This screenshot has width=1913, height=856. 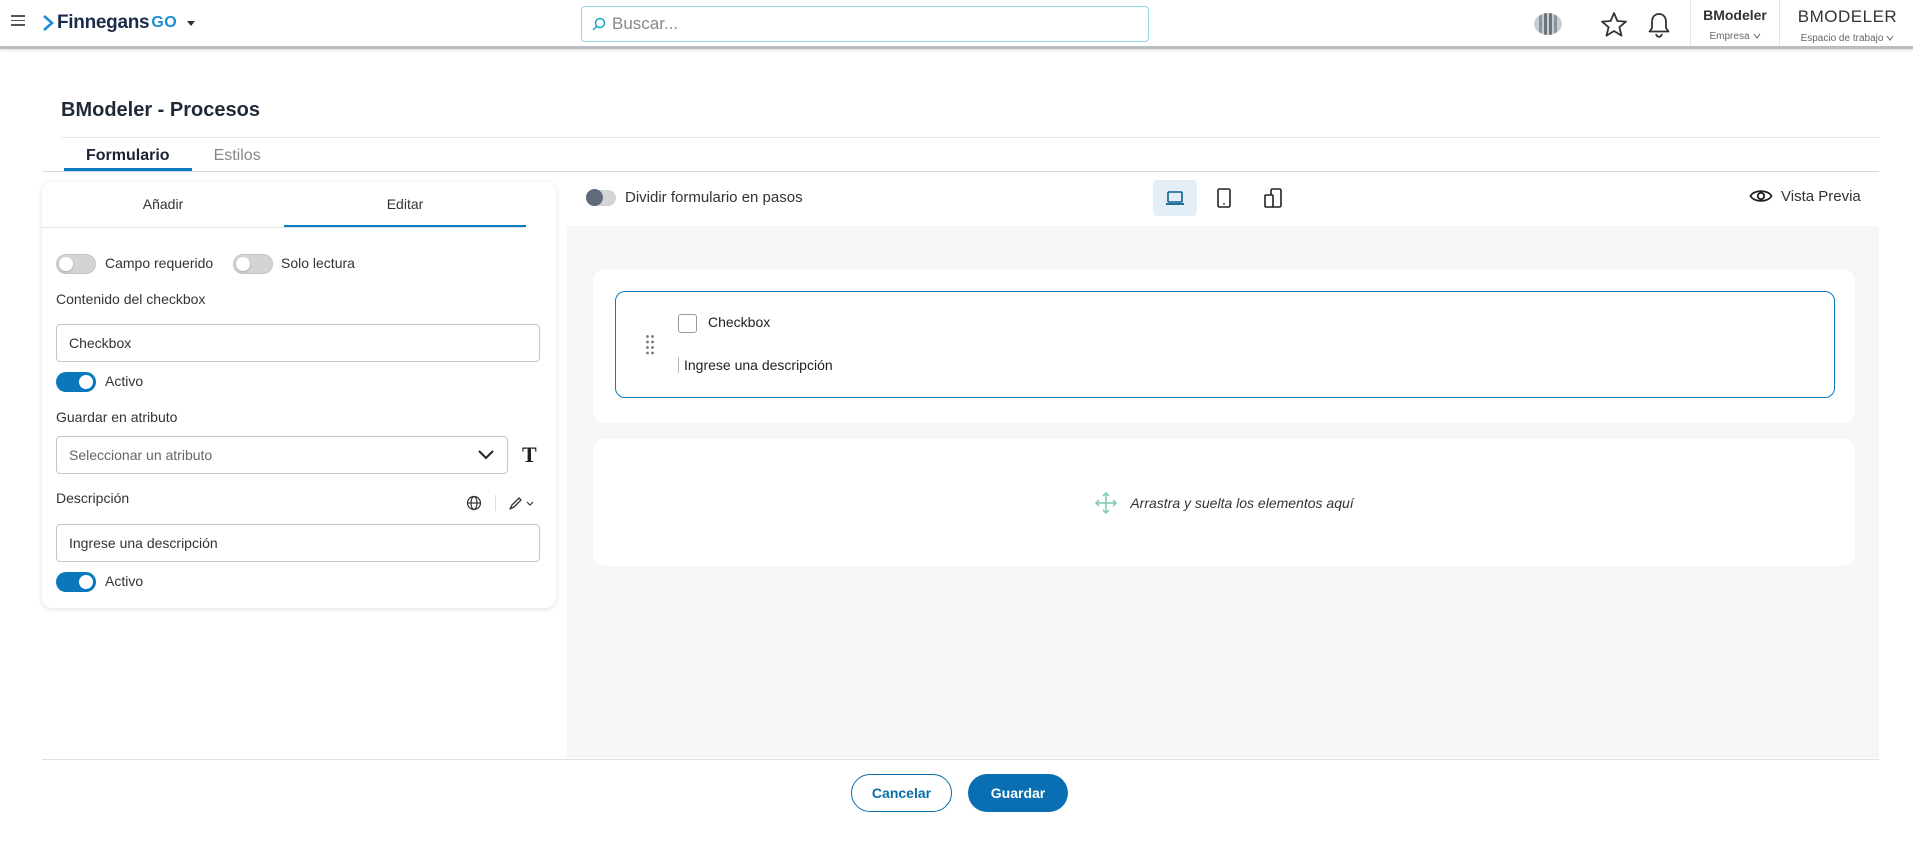 What do you see at coordinates (529, 455) in the screenshot?
I see `text-type-icon: T` at bounding box center [529, 455].